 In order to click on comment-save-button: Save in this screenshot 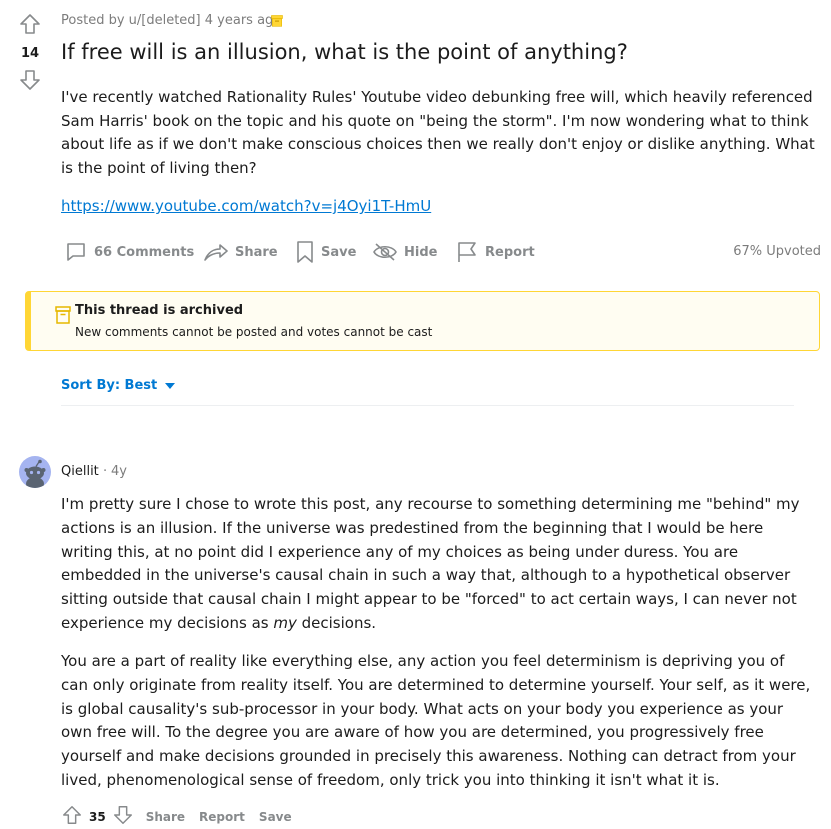, I will do `click(275, 817)`.